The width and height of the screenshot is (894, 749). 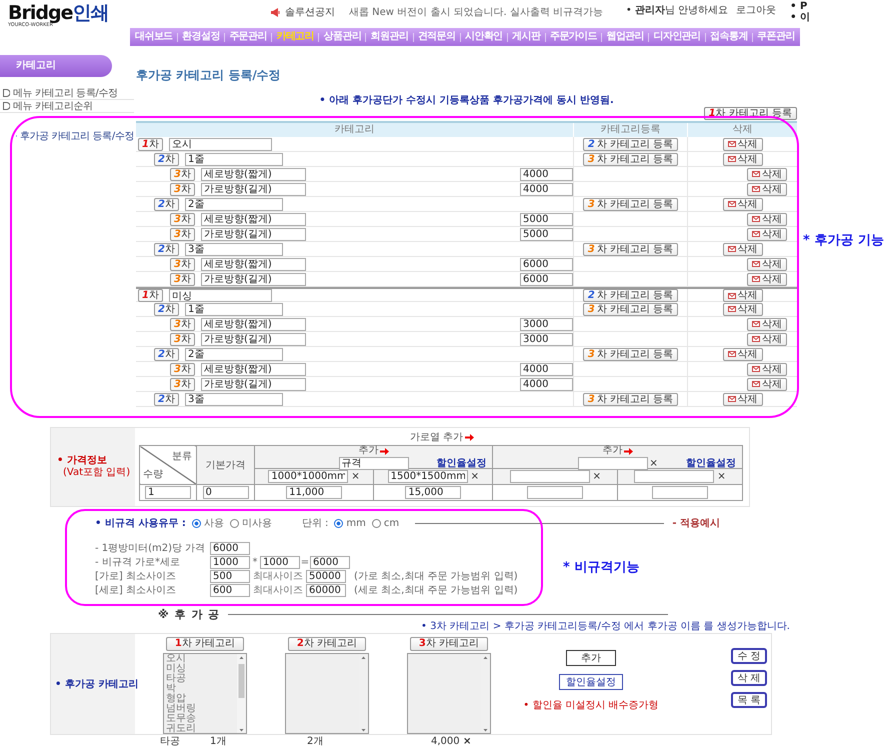 What do you see at coordinates (433, 492) in the screenshot?
I see `price-field: 15,000` at bounding box center [433, 492].